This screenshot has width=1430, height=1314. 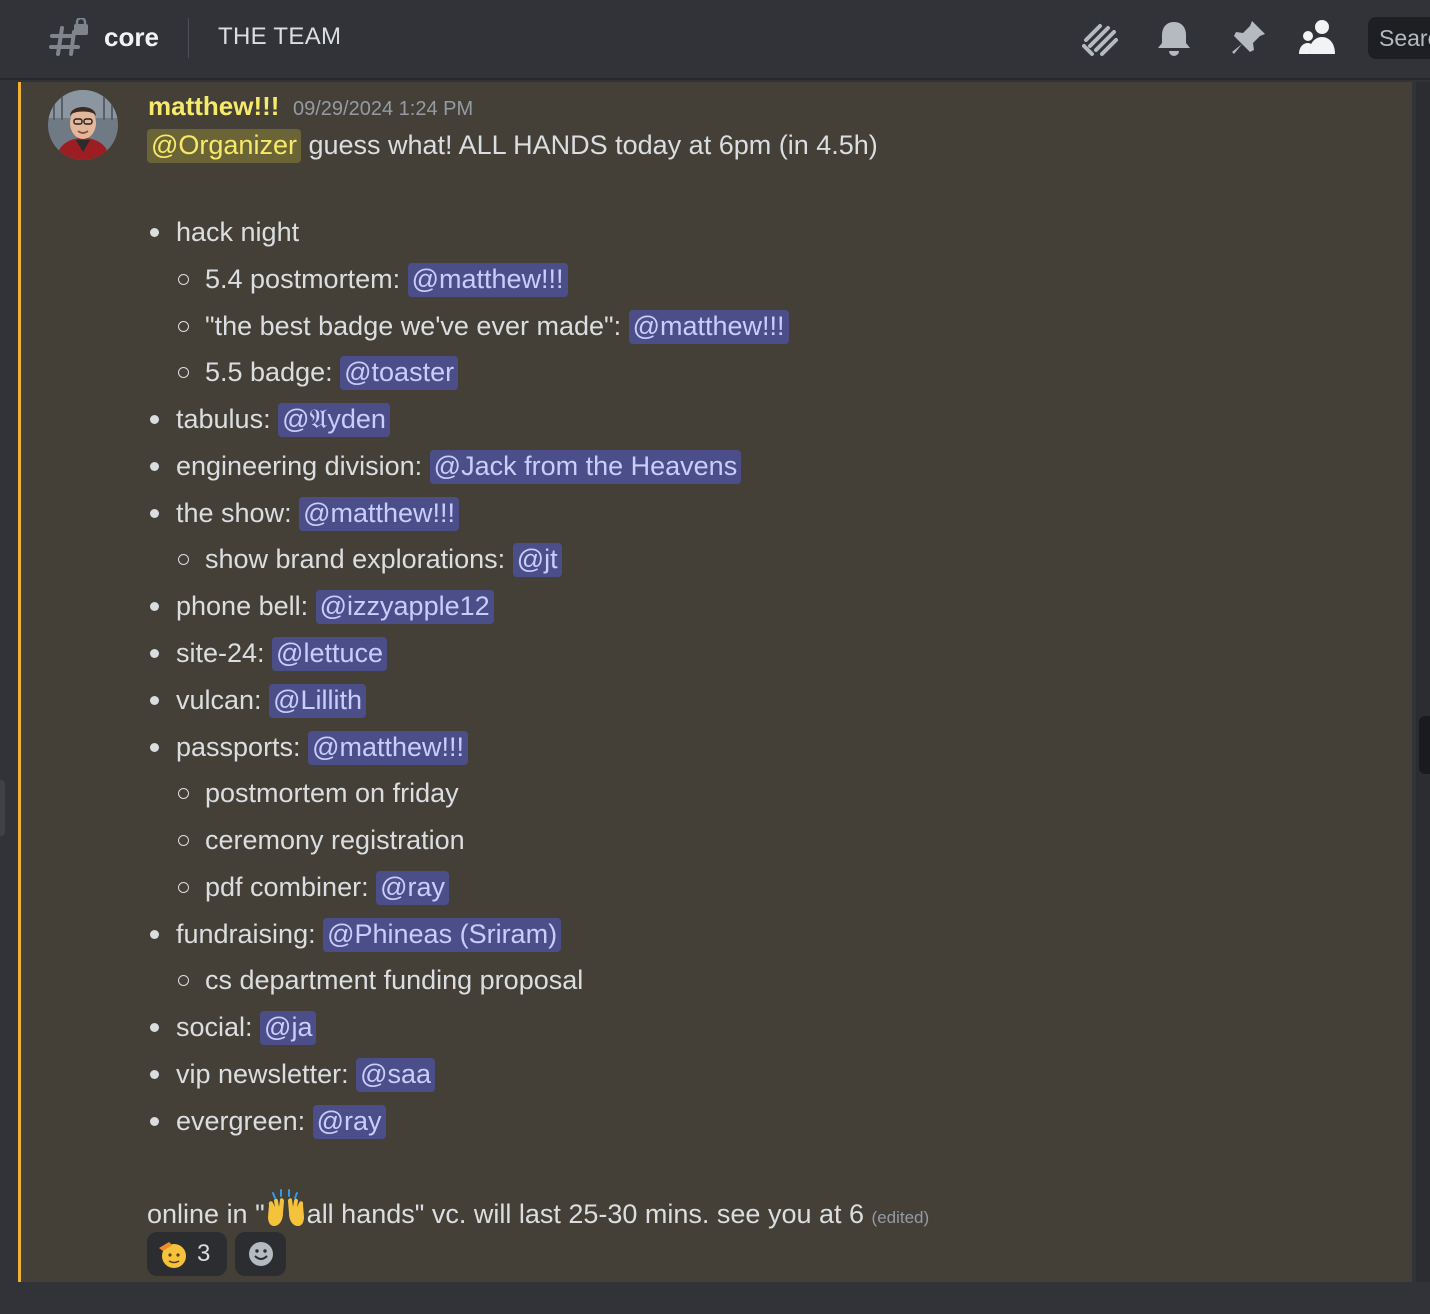 I want to click on list-item: 5.4 postmortem: @matthew!!!, so click(x=386, y=279).